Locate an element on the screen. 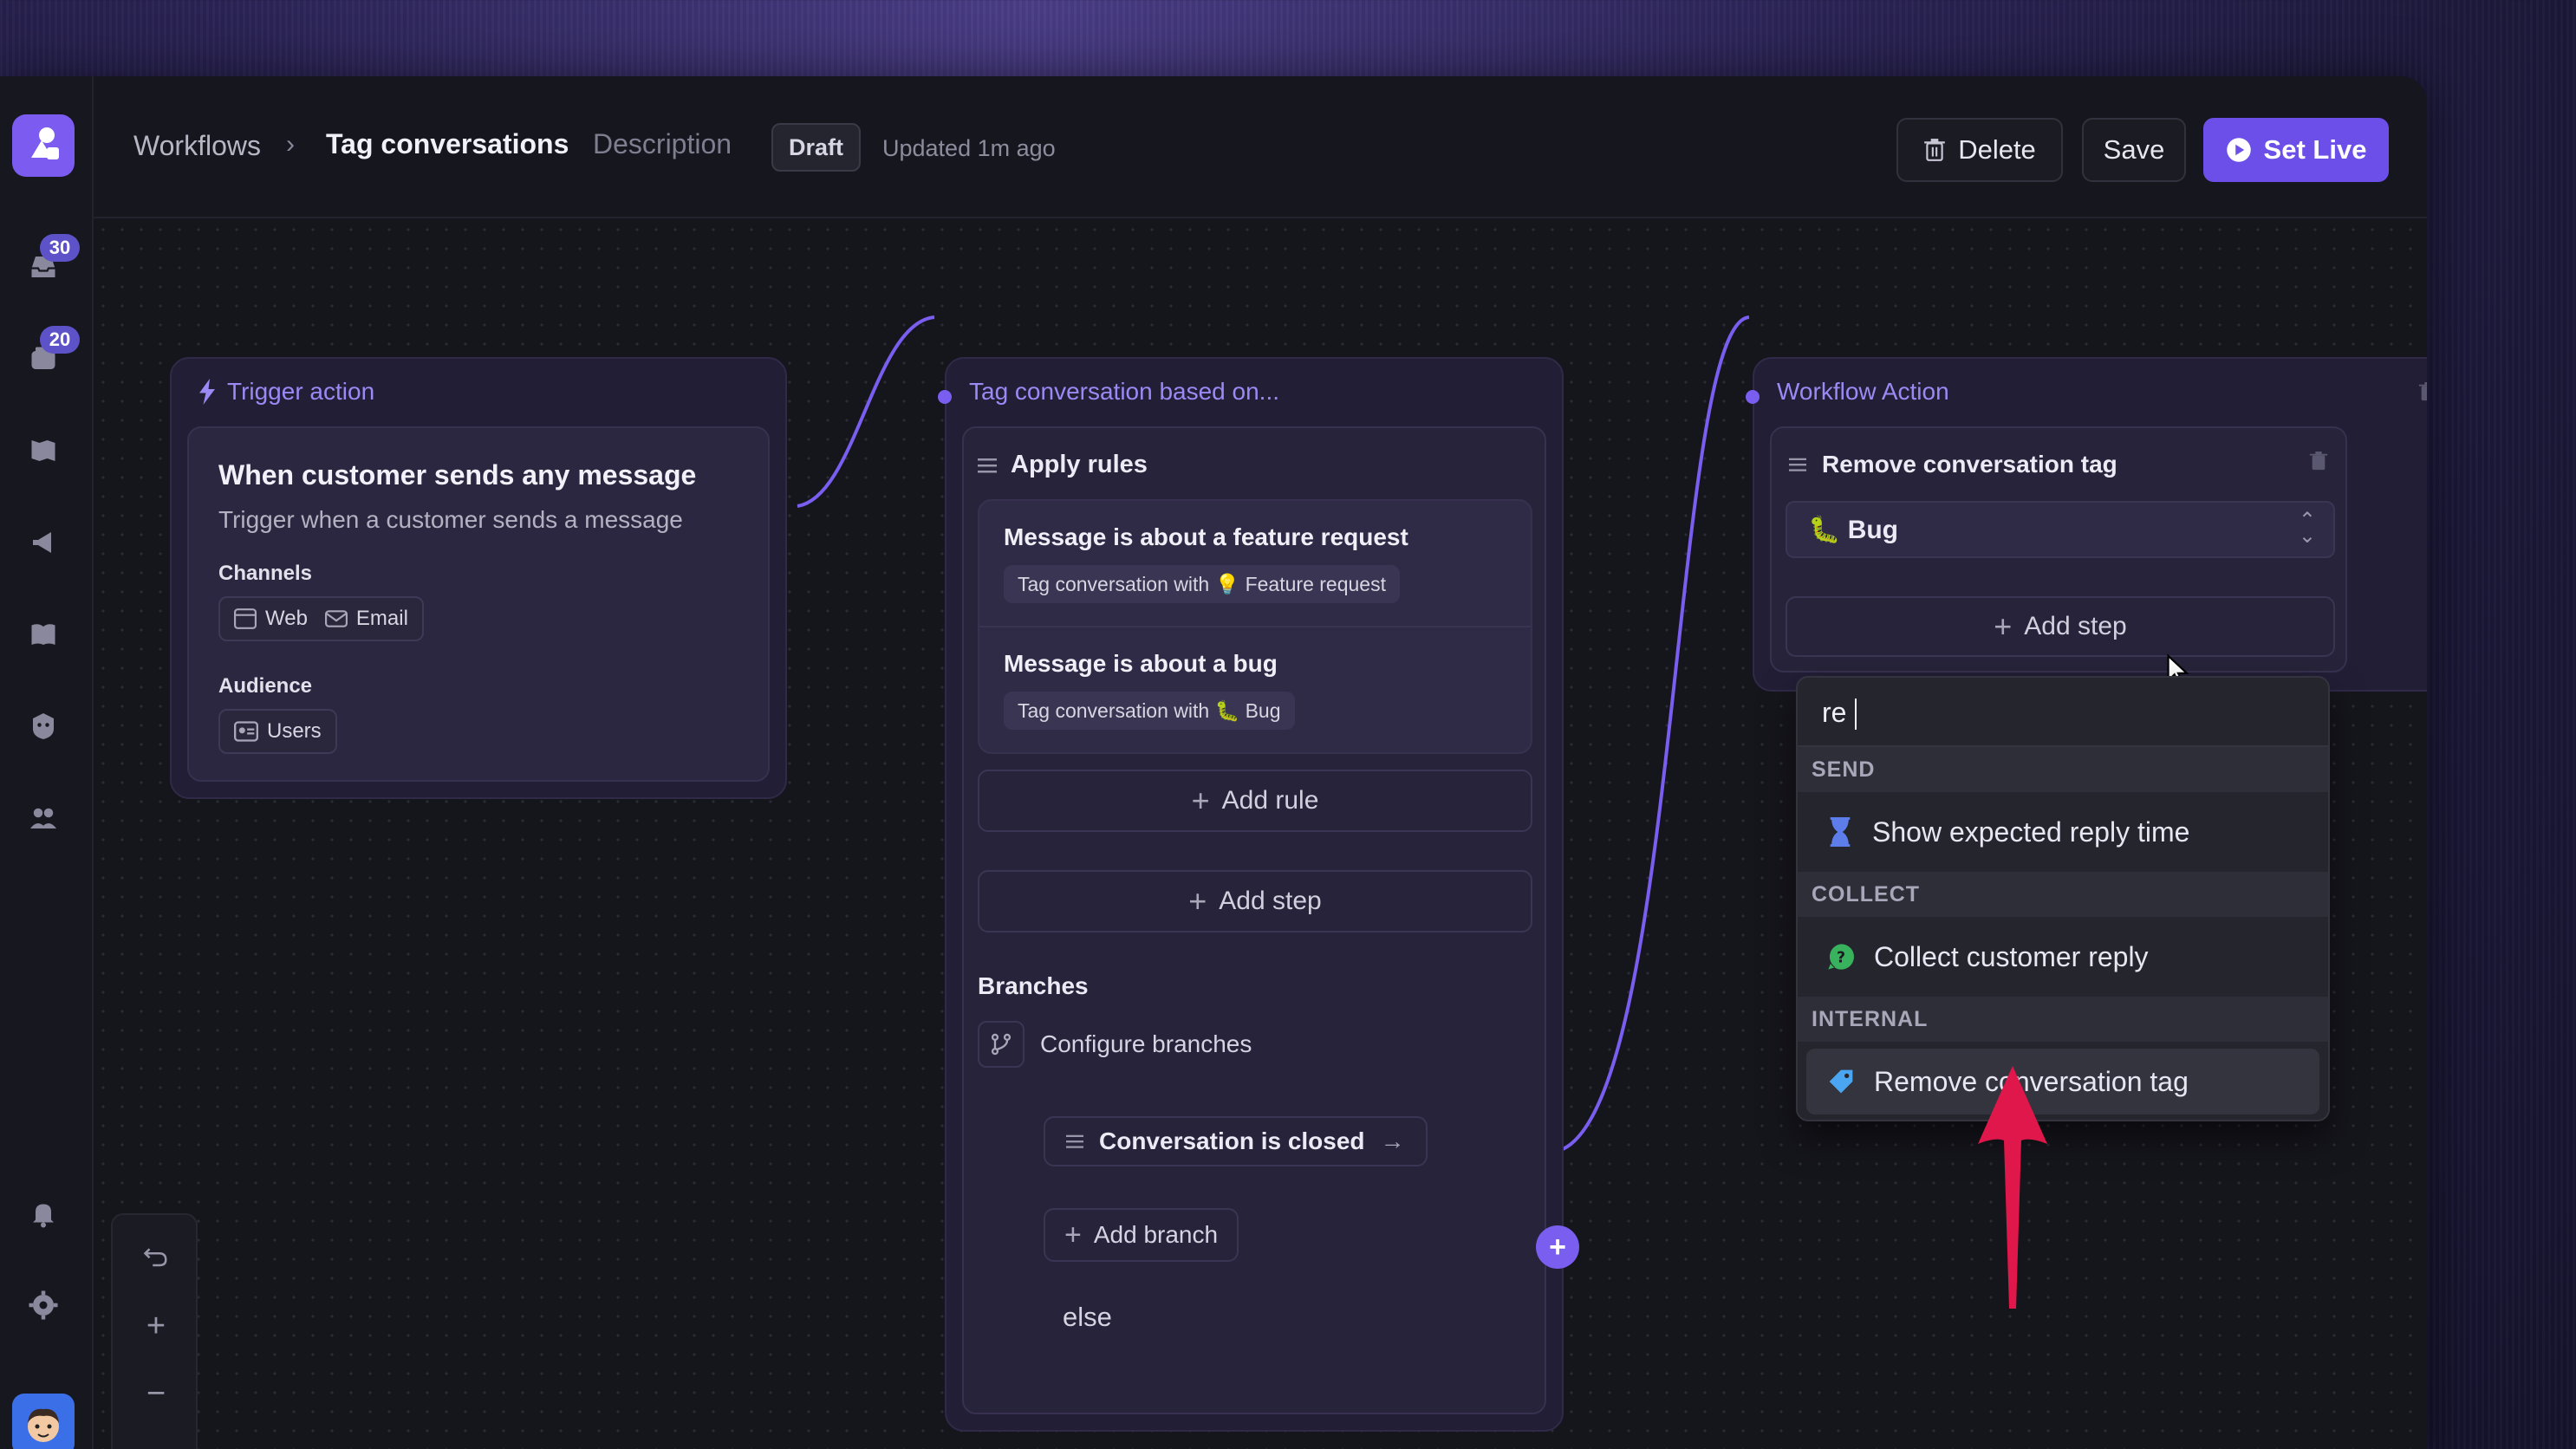  arrow-right-icon: → is located at coordinates (1392, 1141).